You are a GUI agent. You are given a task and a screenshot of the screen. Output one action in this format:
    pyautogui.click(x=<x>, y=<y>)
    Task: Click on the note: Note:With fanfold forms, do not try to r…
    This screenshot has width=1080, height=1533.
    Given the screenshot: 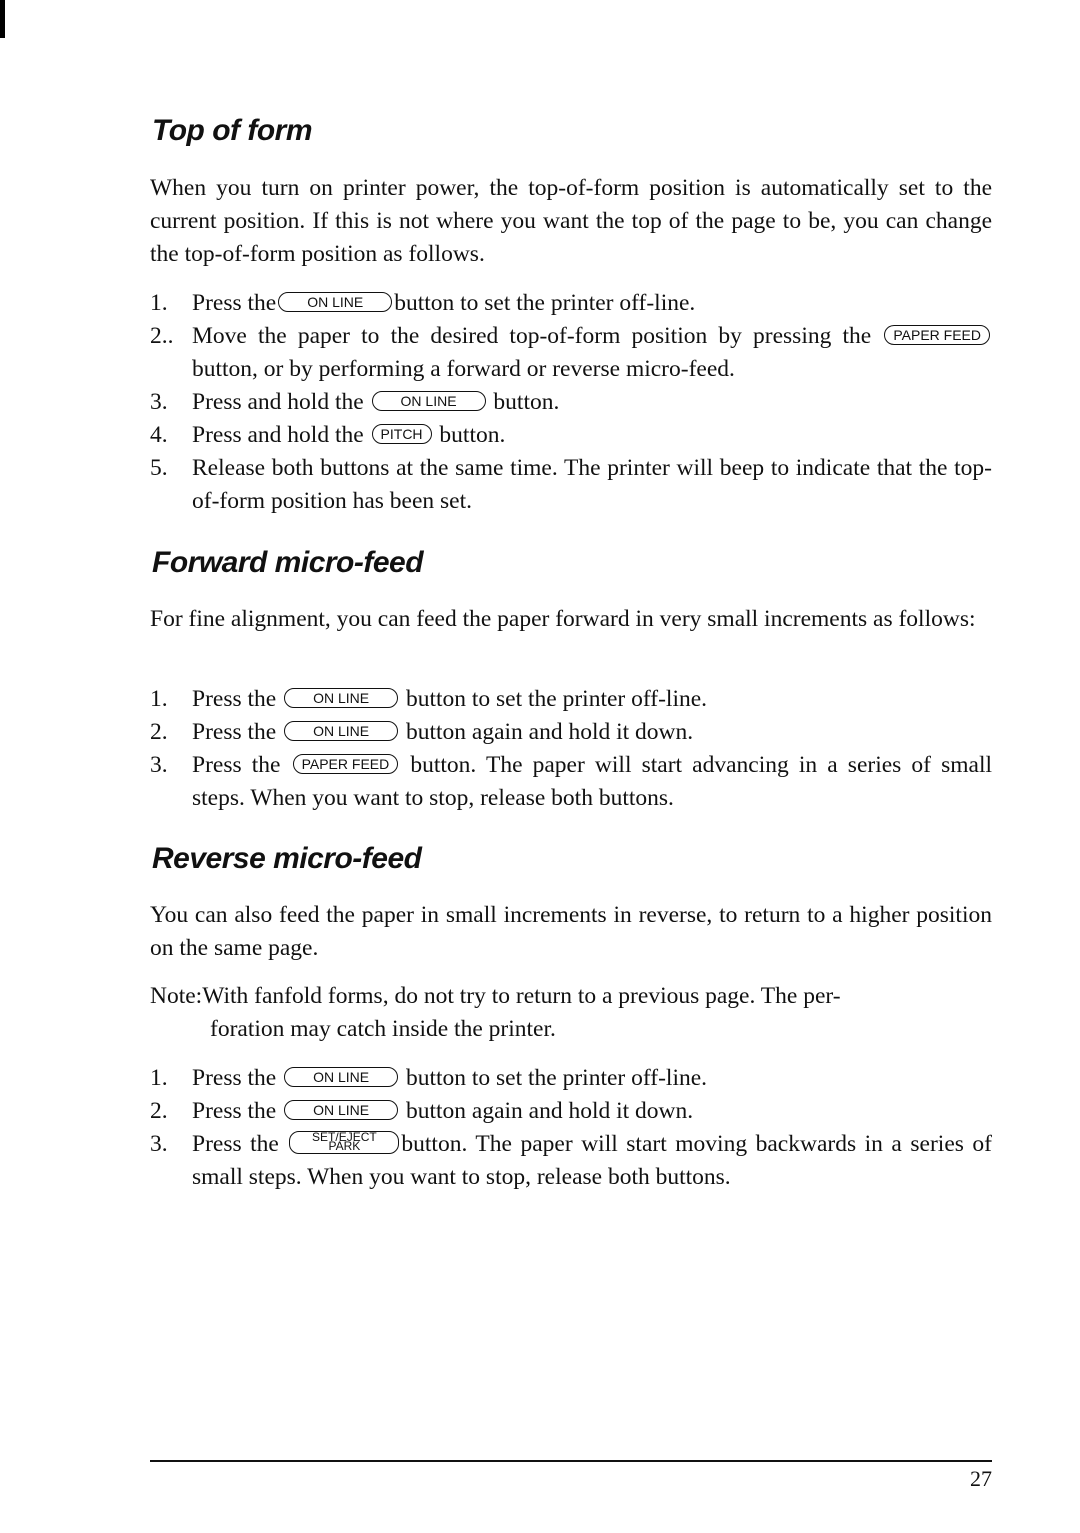 What is the action you would take?
    pyautogui.click(x=571, y=1013)
    